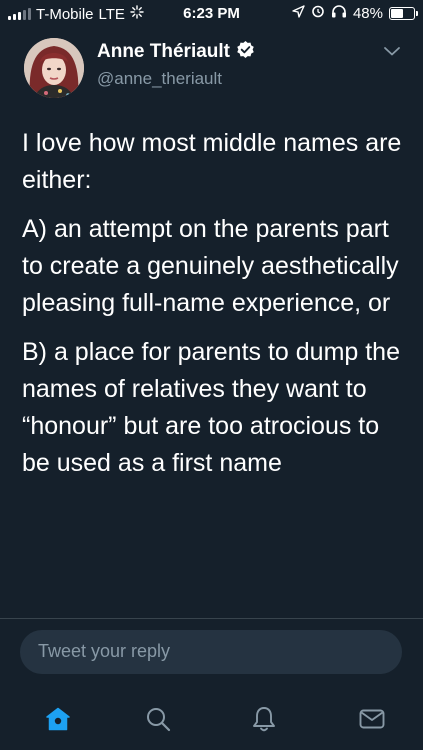 This screenshot has width=423, height=750. I want to click on bell-icon, so click(264, 719).